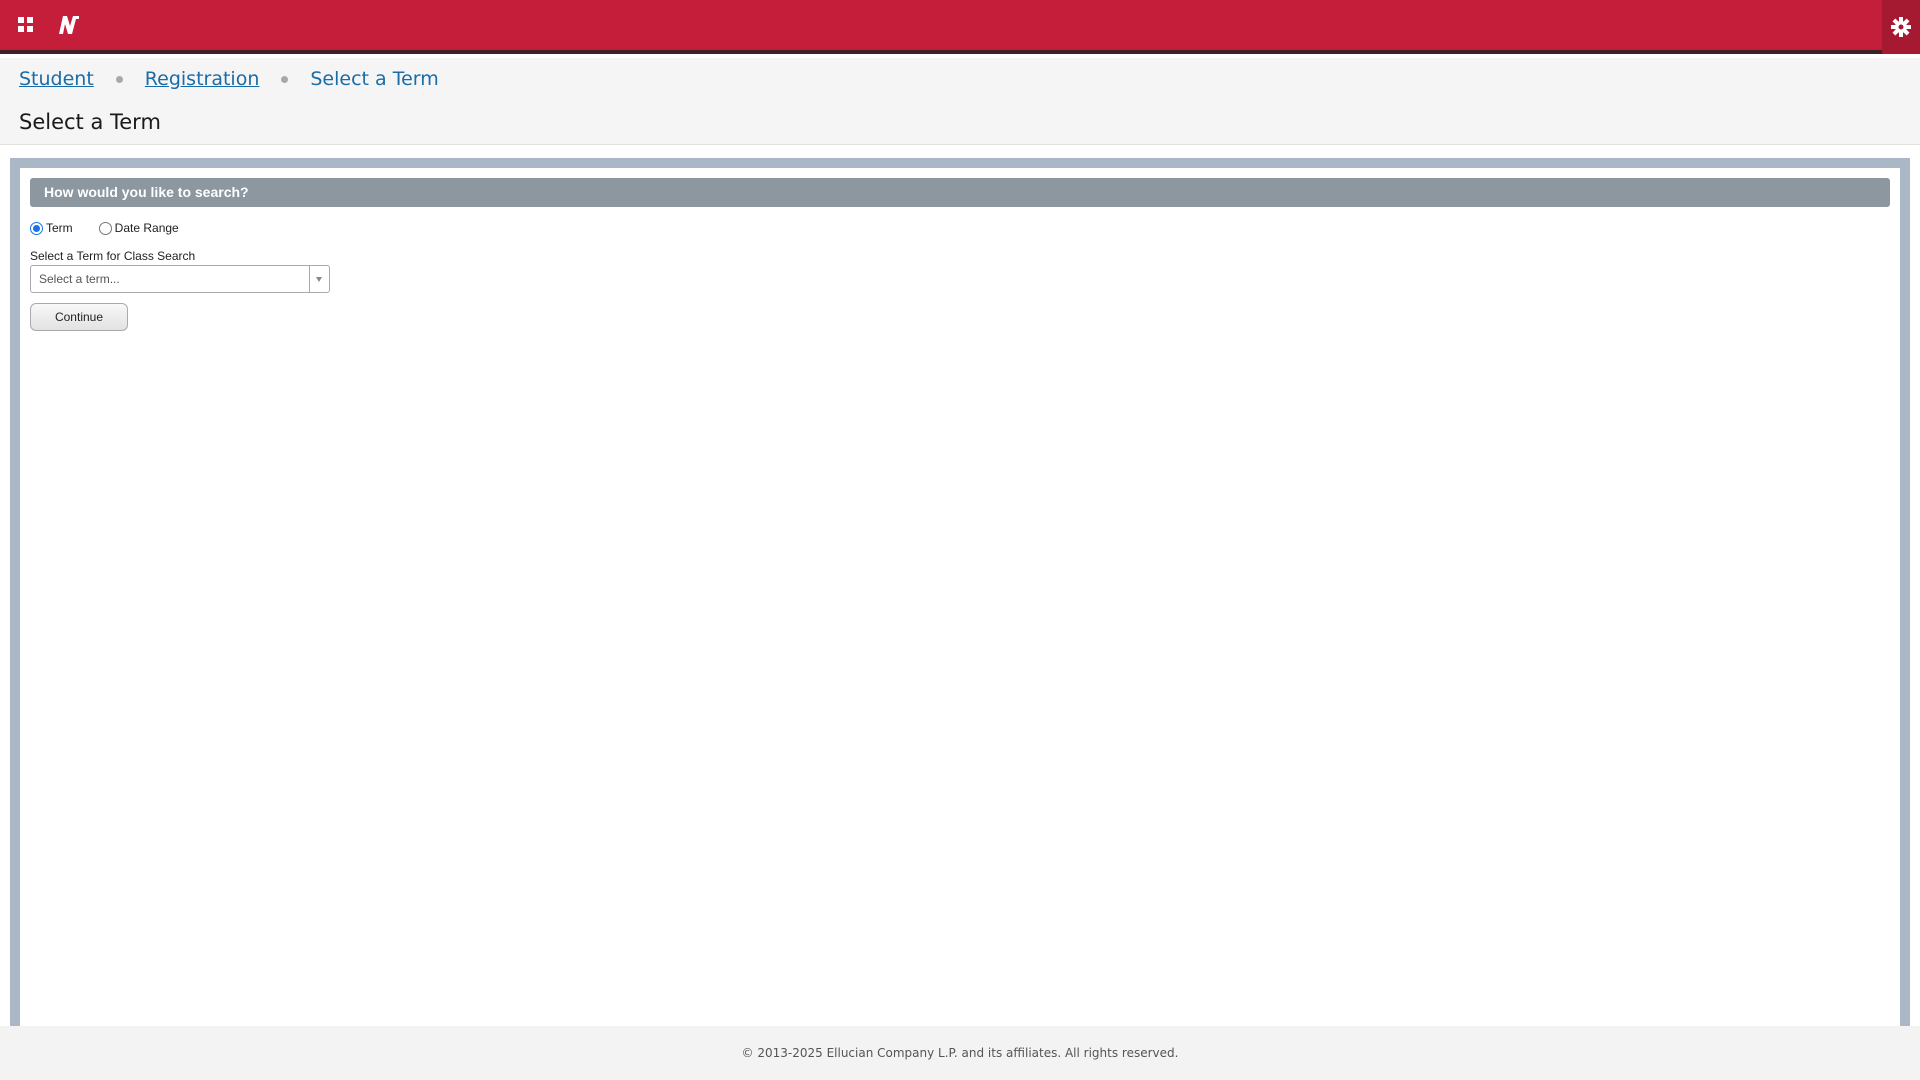 This screenshot has height=1080, width=1920. Describe the element at coordinates (69, 25) in the screenshot. I see `n-logo-icon` at that location.